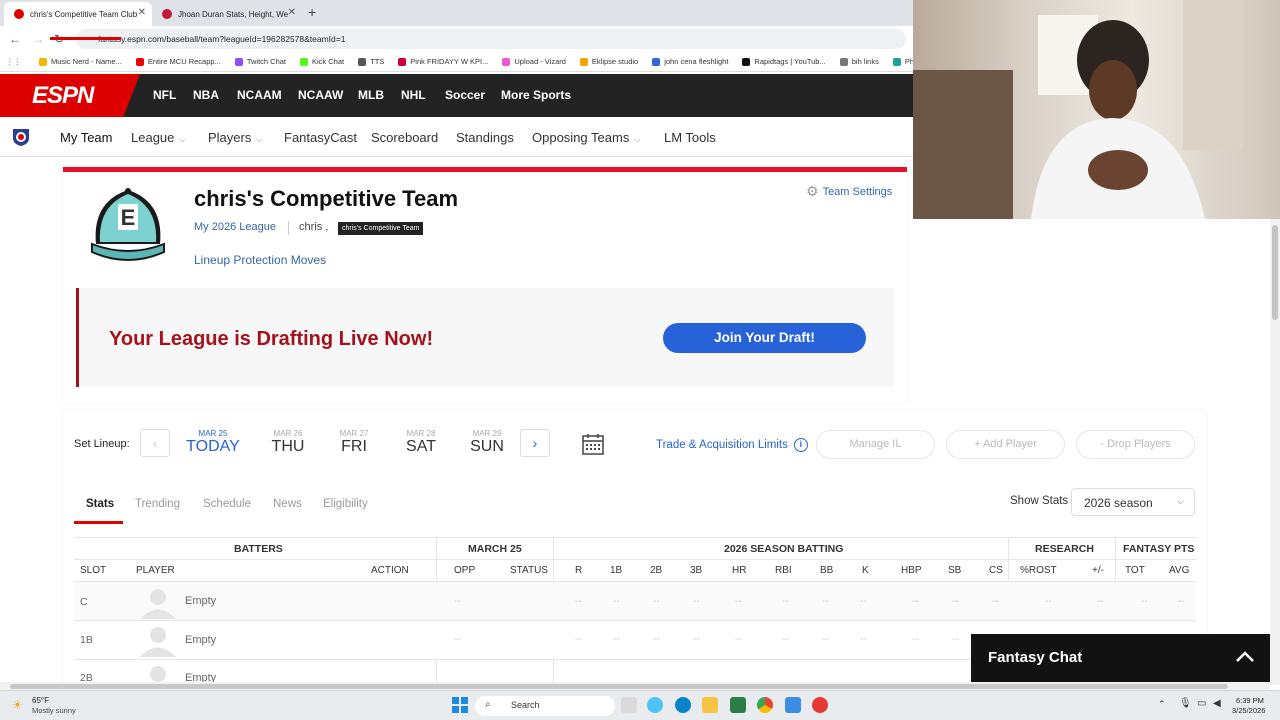  I want to click on bookmark: TTS, so click(371, 61).